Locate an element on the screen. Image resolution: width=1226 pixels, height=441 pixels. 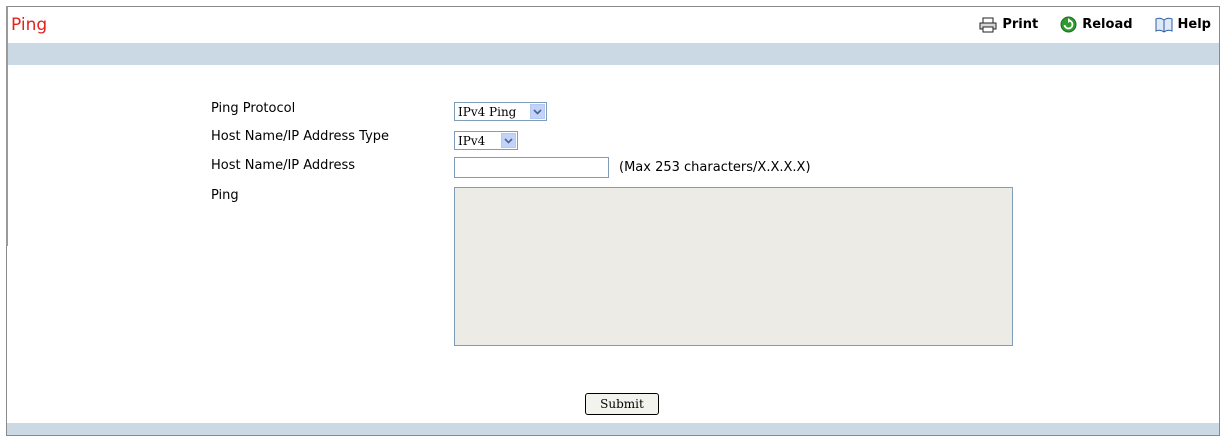
host-type-value: IPv4 is located at coordinates (472, 140).